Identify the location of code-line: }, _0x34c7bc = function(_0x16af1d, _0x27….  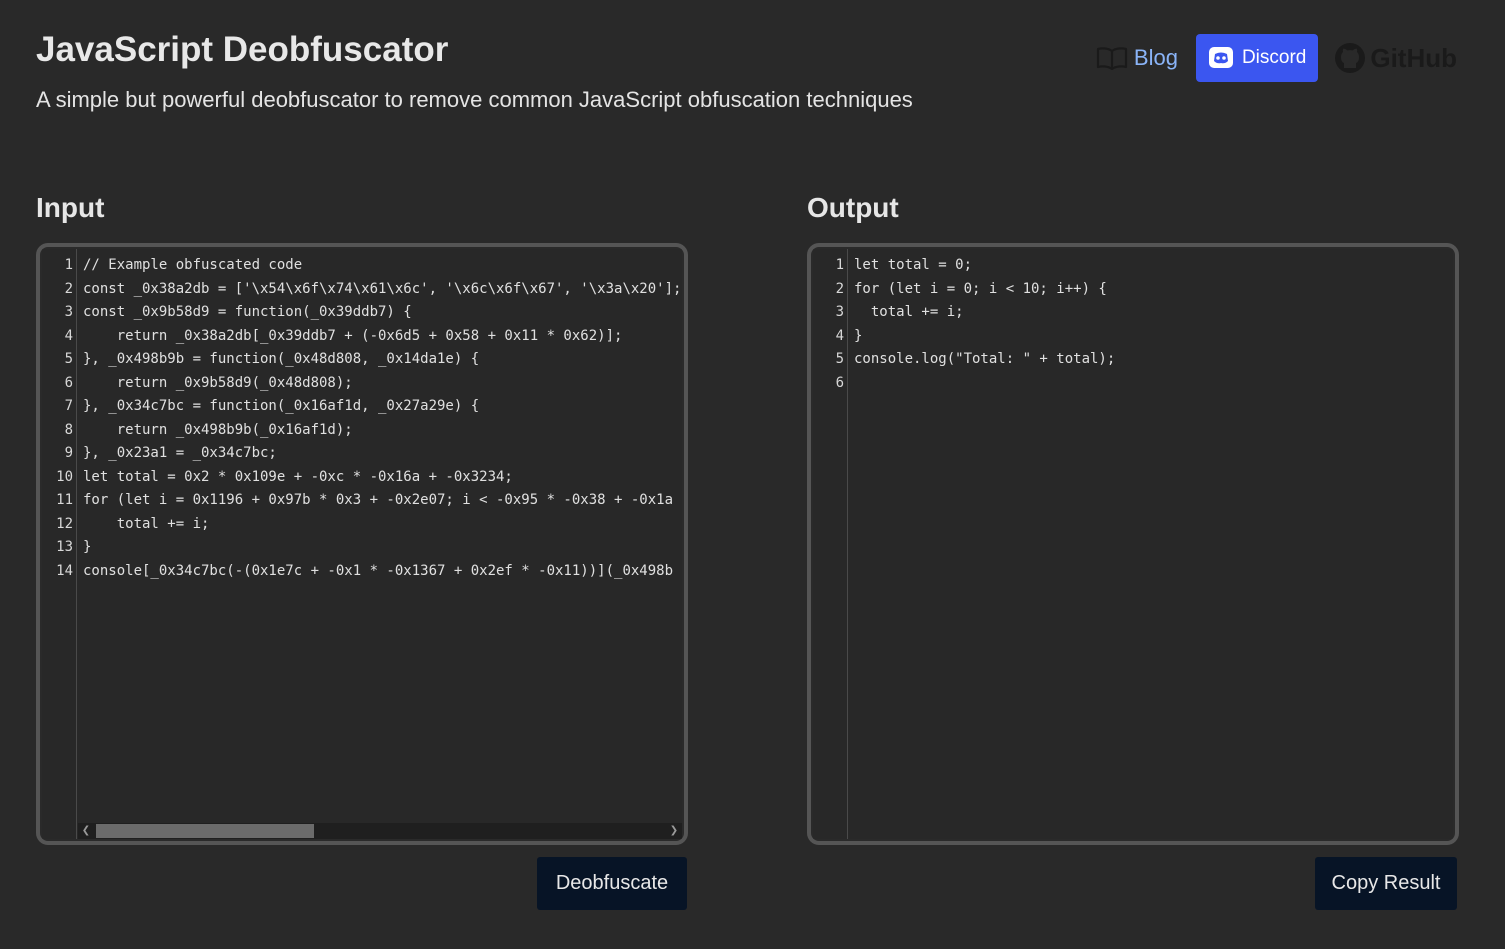
(379, 407).